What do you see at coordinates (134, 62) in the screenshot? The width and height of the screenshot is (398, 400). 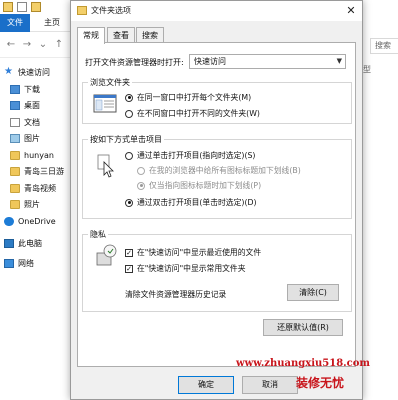 I see `open-explorer-label: 打开文件资源管理器时打开:` at bounding box center [134, 62].